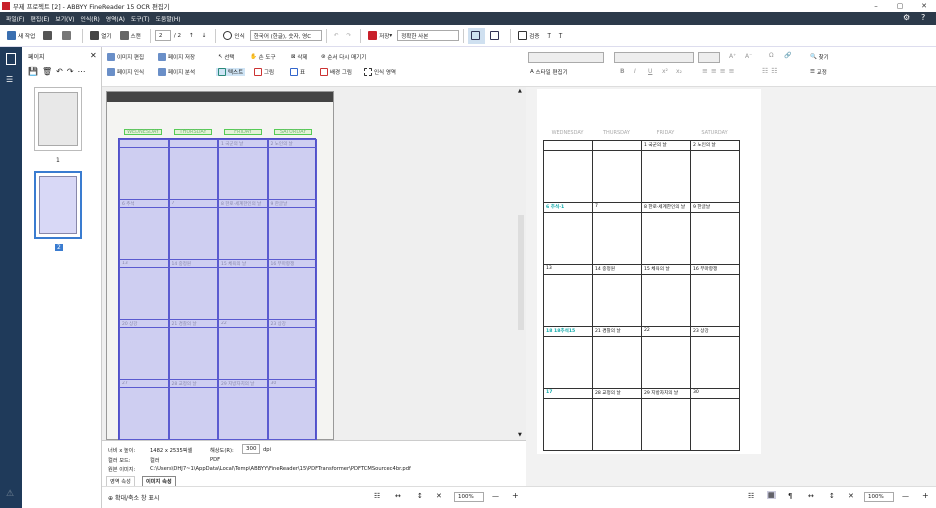 The width and height of the screenshot is (936, 508). Describe the element at coordinates (144, 289) in the screenshot. I see `scan-calendar-cell: 13` at that location.